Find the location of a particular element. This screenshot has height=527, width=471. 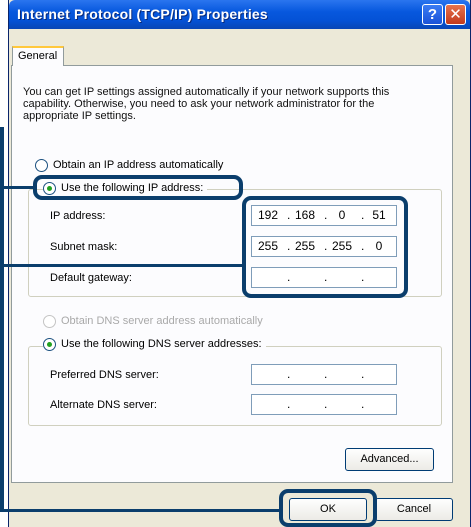

callout-line-ok is located at coordinates (139, 510).